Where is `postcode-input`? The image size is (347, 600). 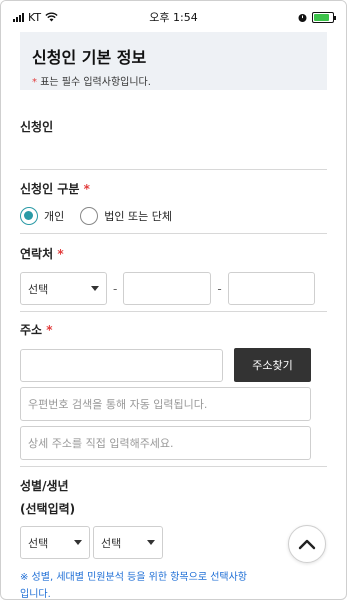
postcode-input is located at coordinates (121, 365).